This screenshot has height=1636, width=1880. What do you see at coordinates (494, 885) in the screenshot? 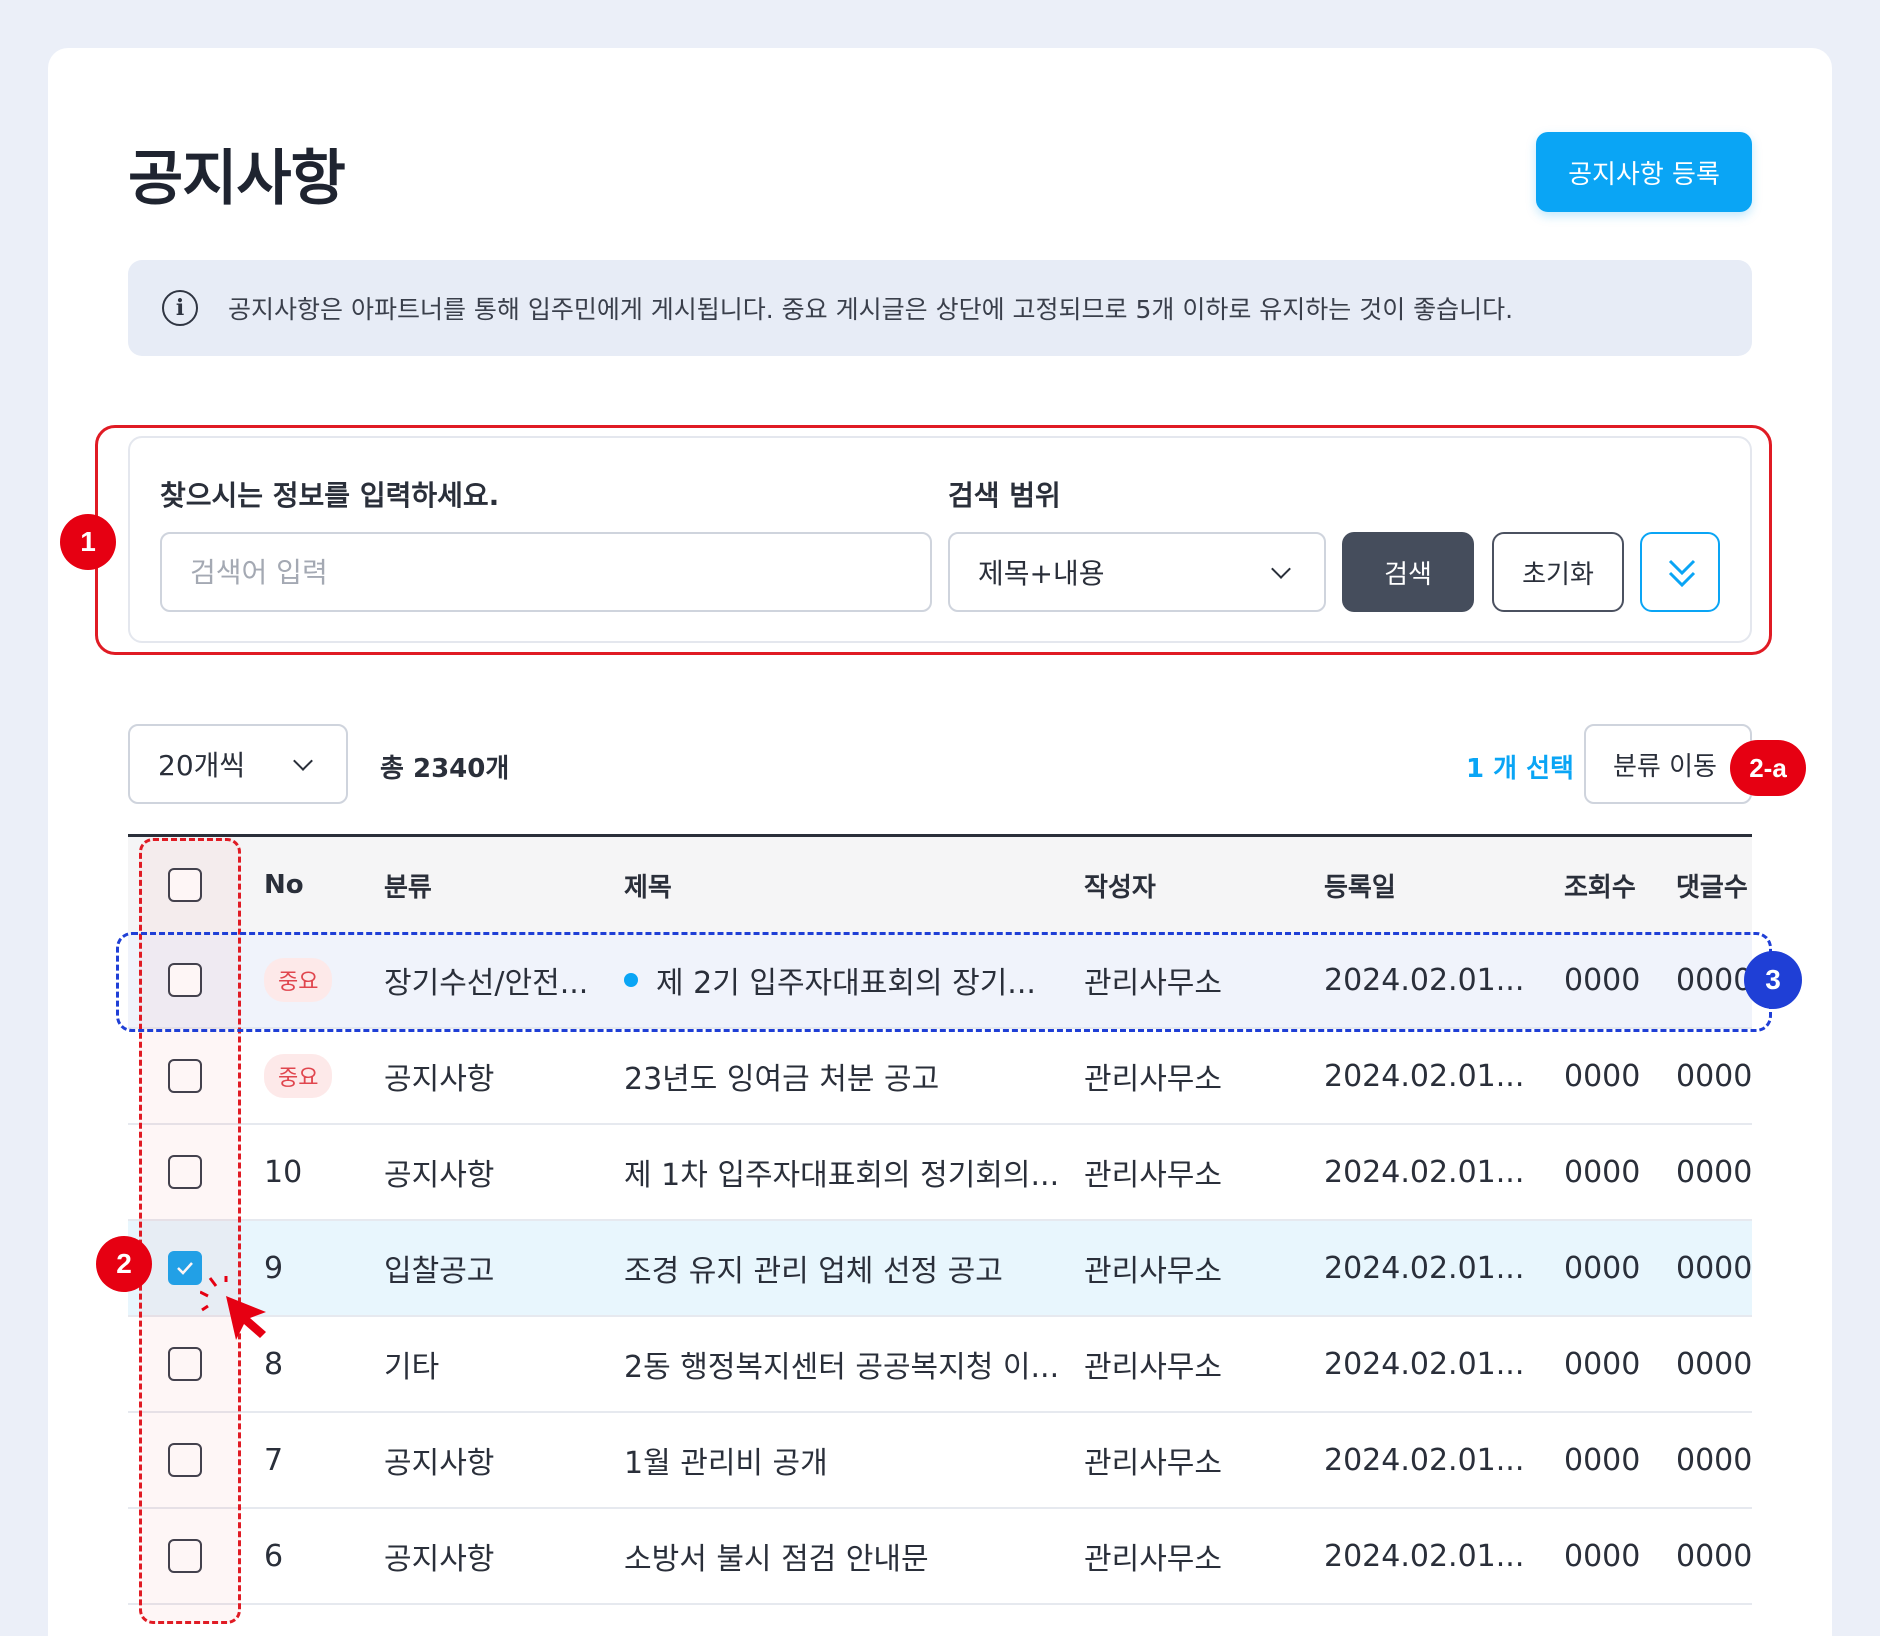
I see `header-category: 분류` at bounding box center [494, 885].